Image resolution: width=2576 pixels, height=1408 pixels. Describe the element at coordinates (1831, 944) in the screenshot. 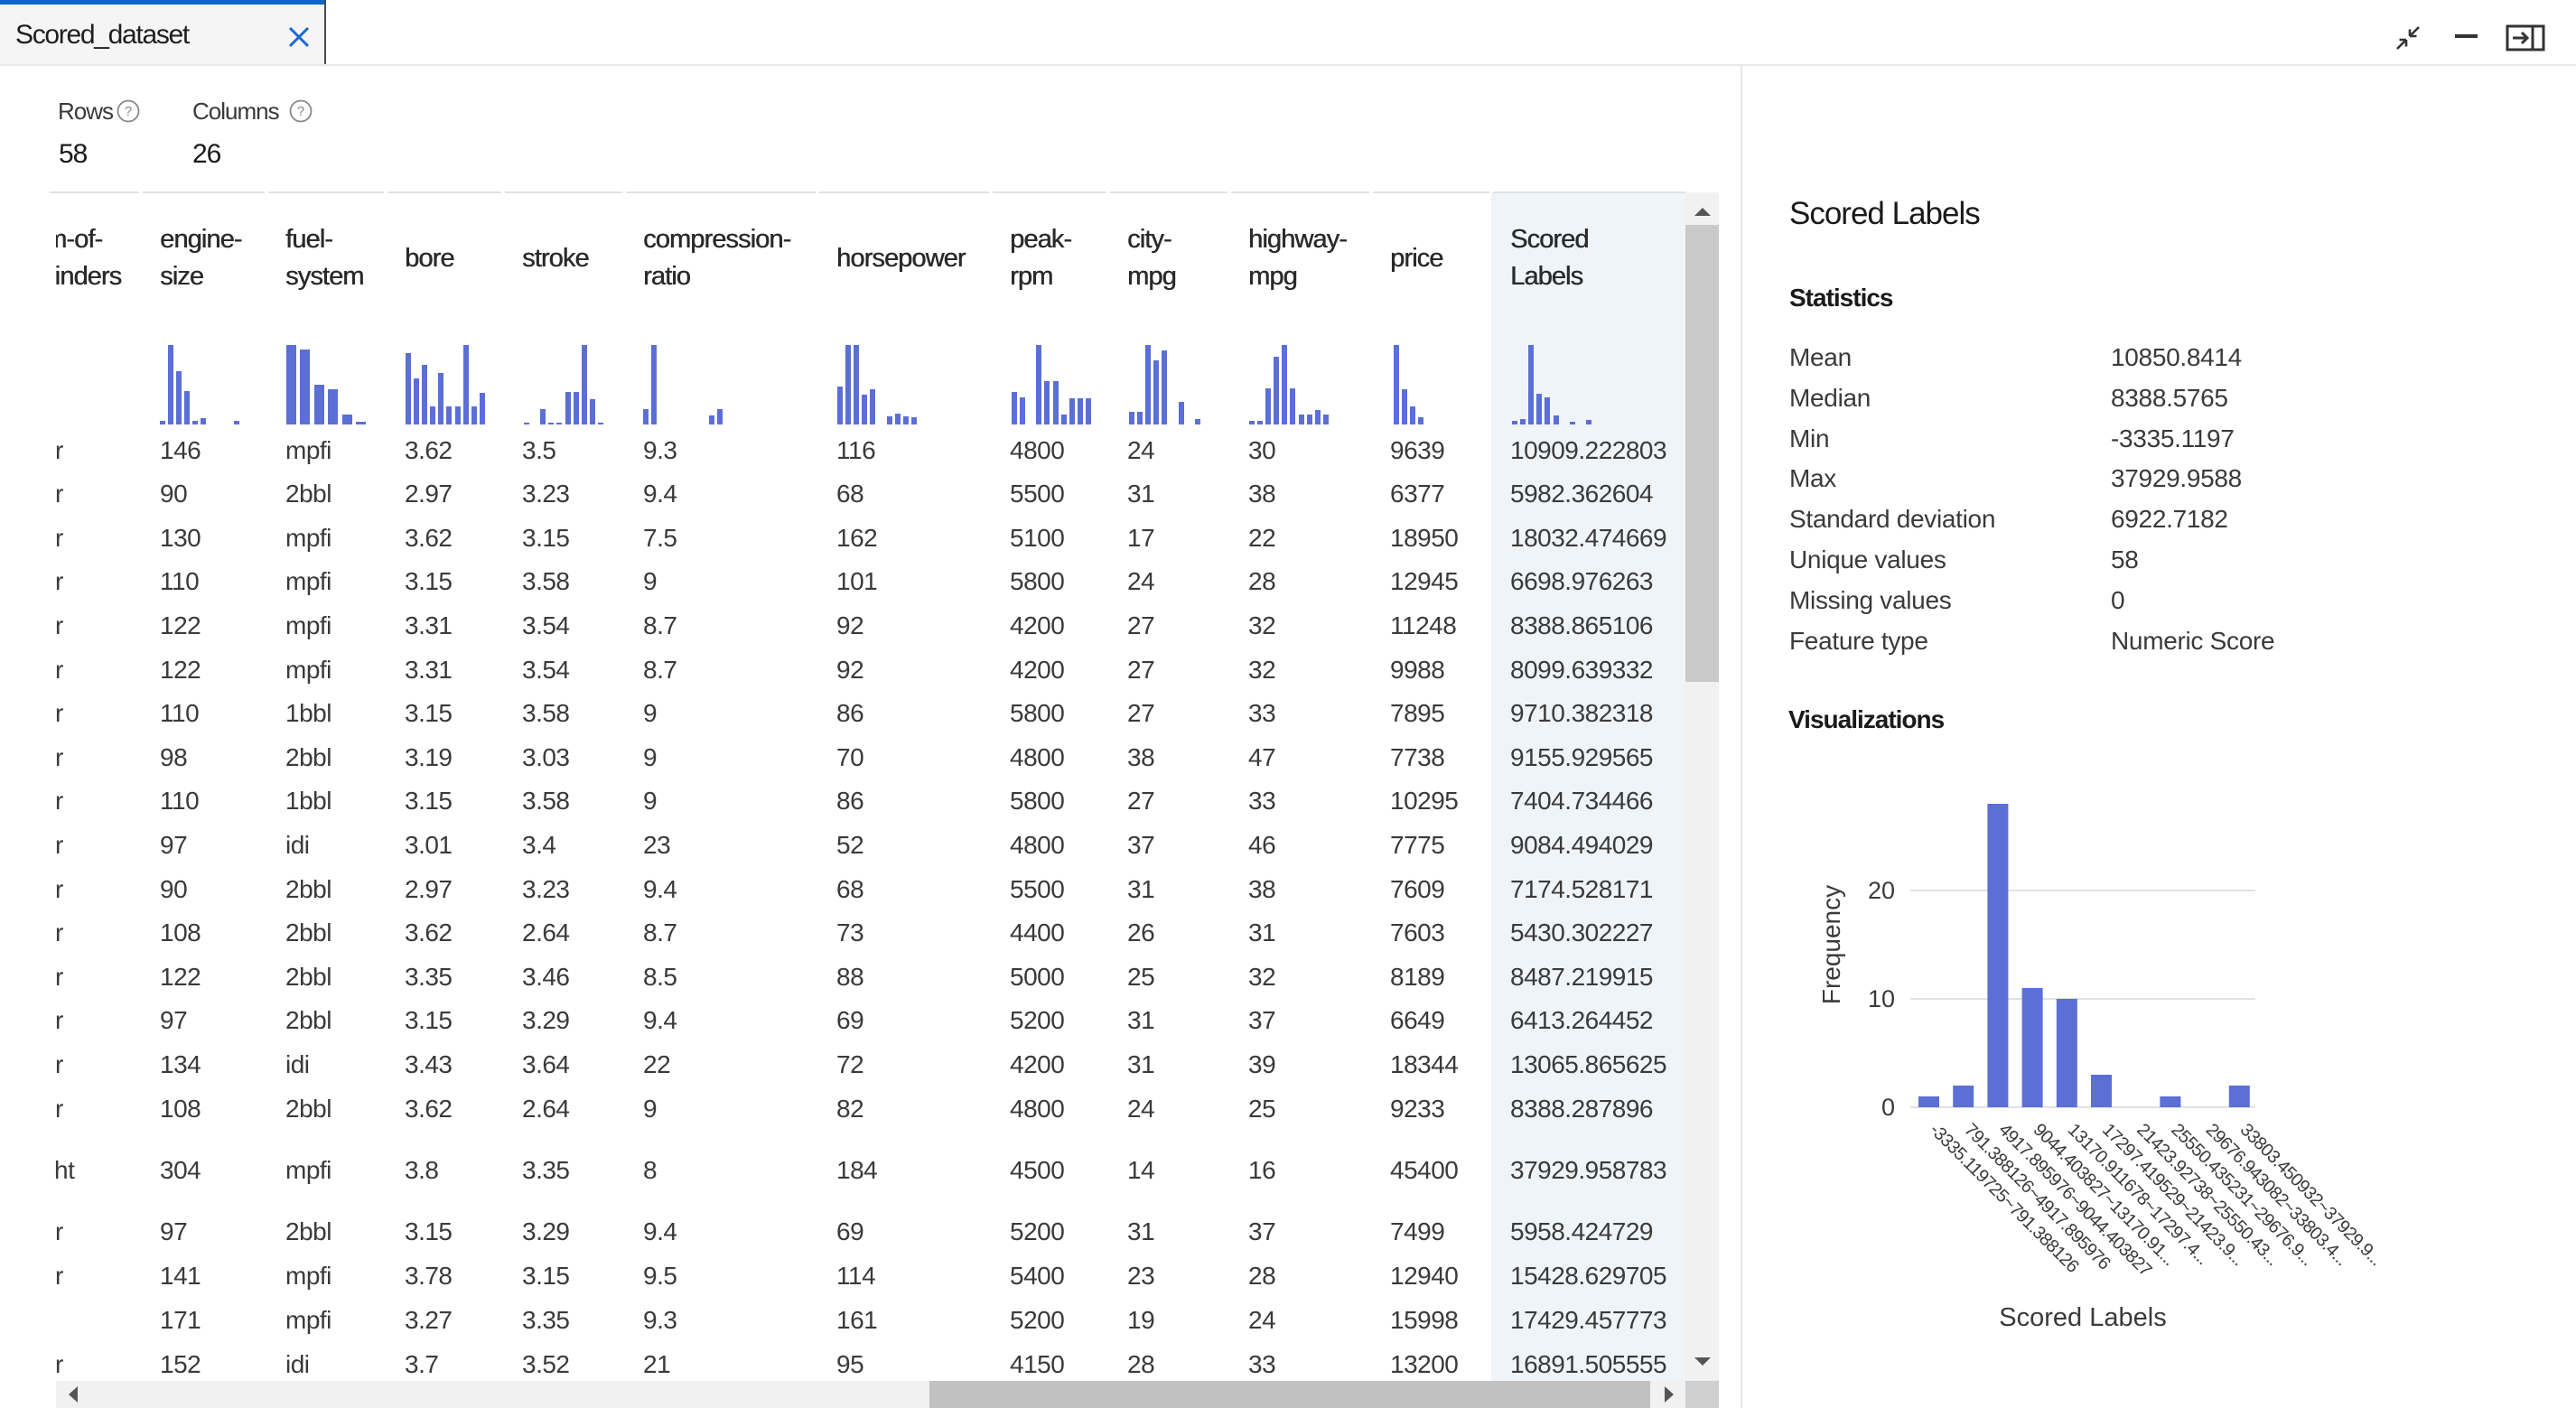

I see `svg-text: Frequency` at that location.